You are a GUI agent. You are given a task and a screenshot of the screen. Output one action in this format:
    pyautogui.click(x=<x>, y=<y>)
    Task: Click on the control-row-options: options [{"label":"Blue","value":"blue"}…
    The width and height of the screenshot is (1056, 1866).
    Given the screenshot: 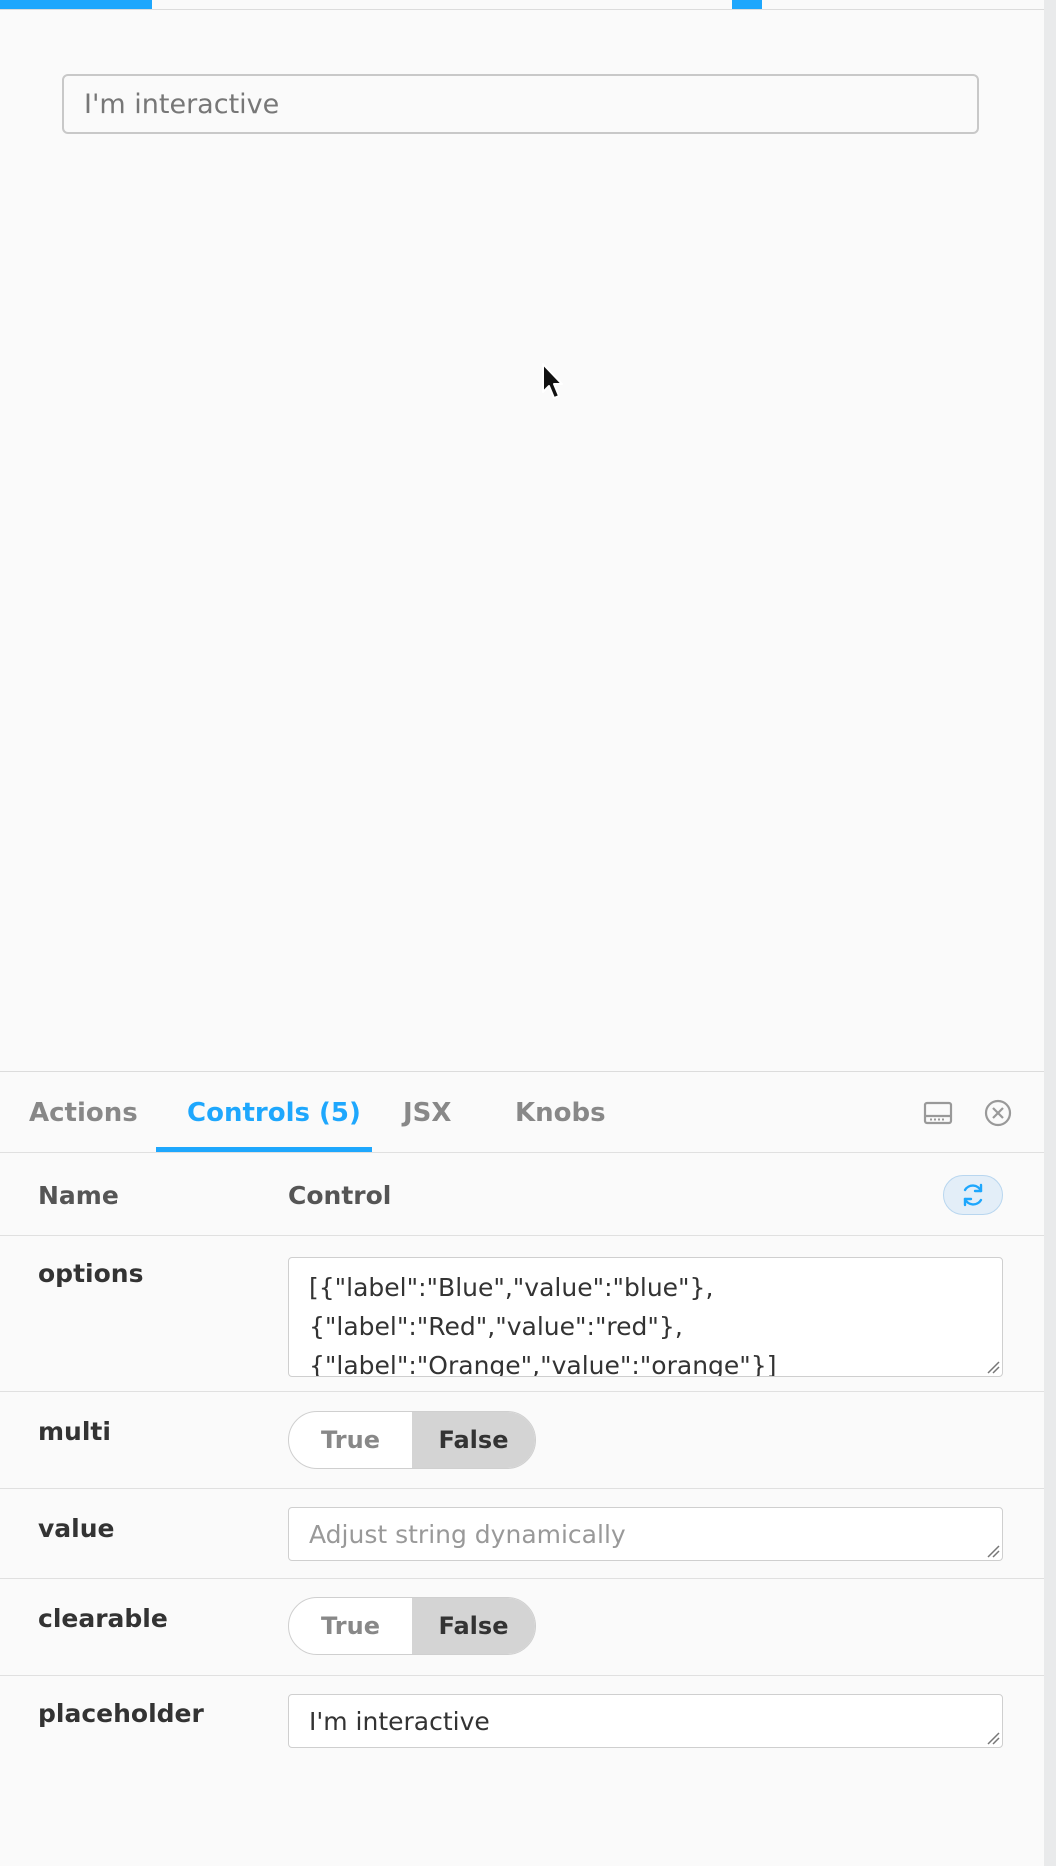 What is the action you would take?
    pyautogui.click(x=522, y=1314)
    